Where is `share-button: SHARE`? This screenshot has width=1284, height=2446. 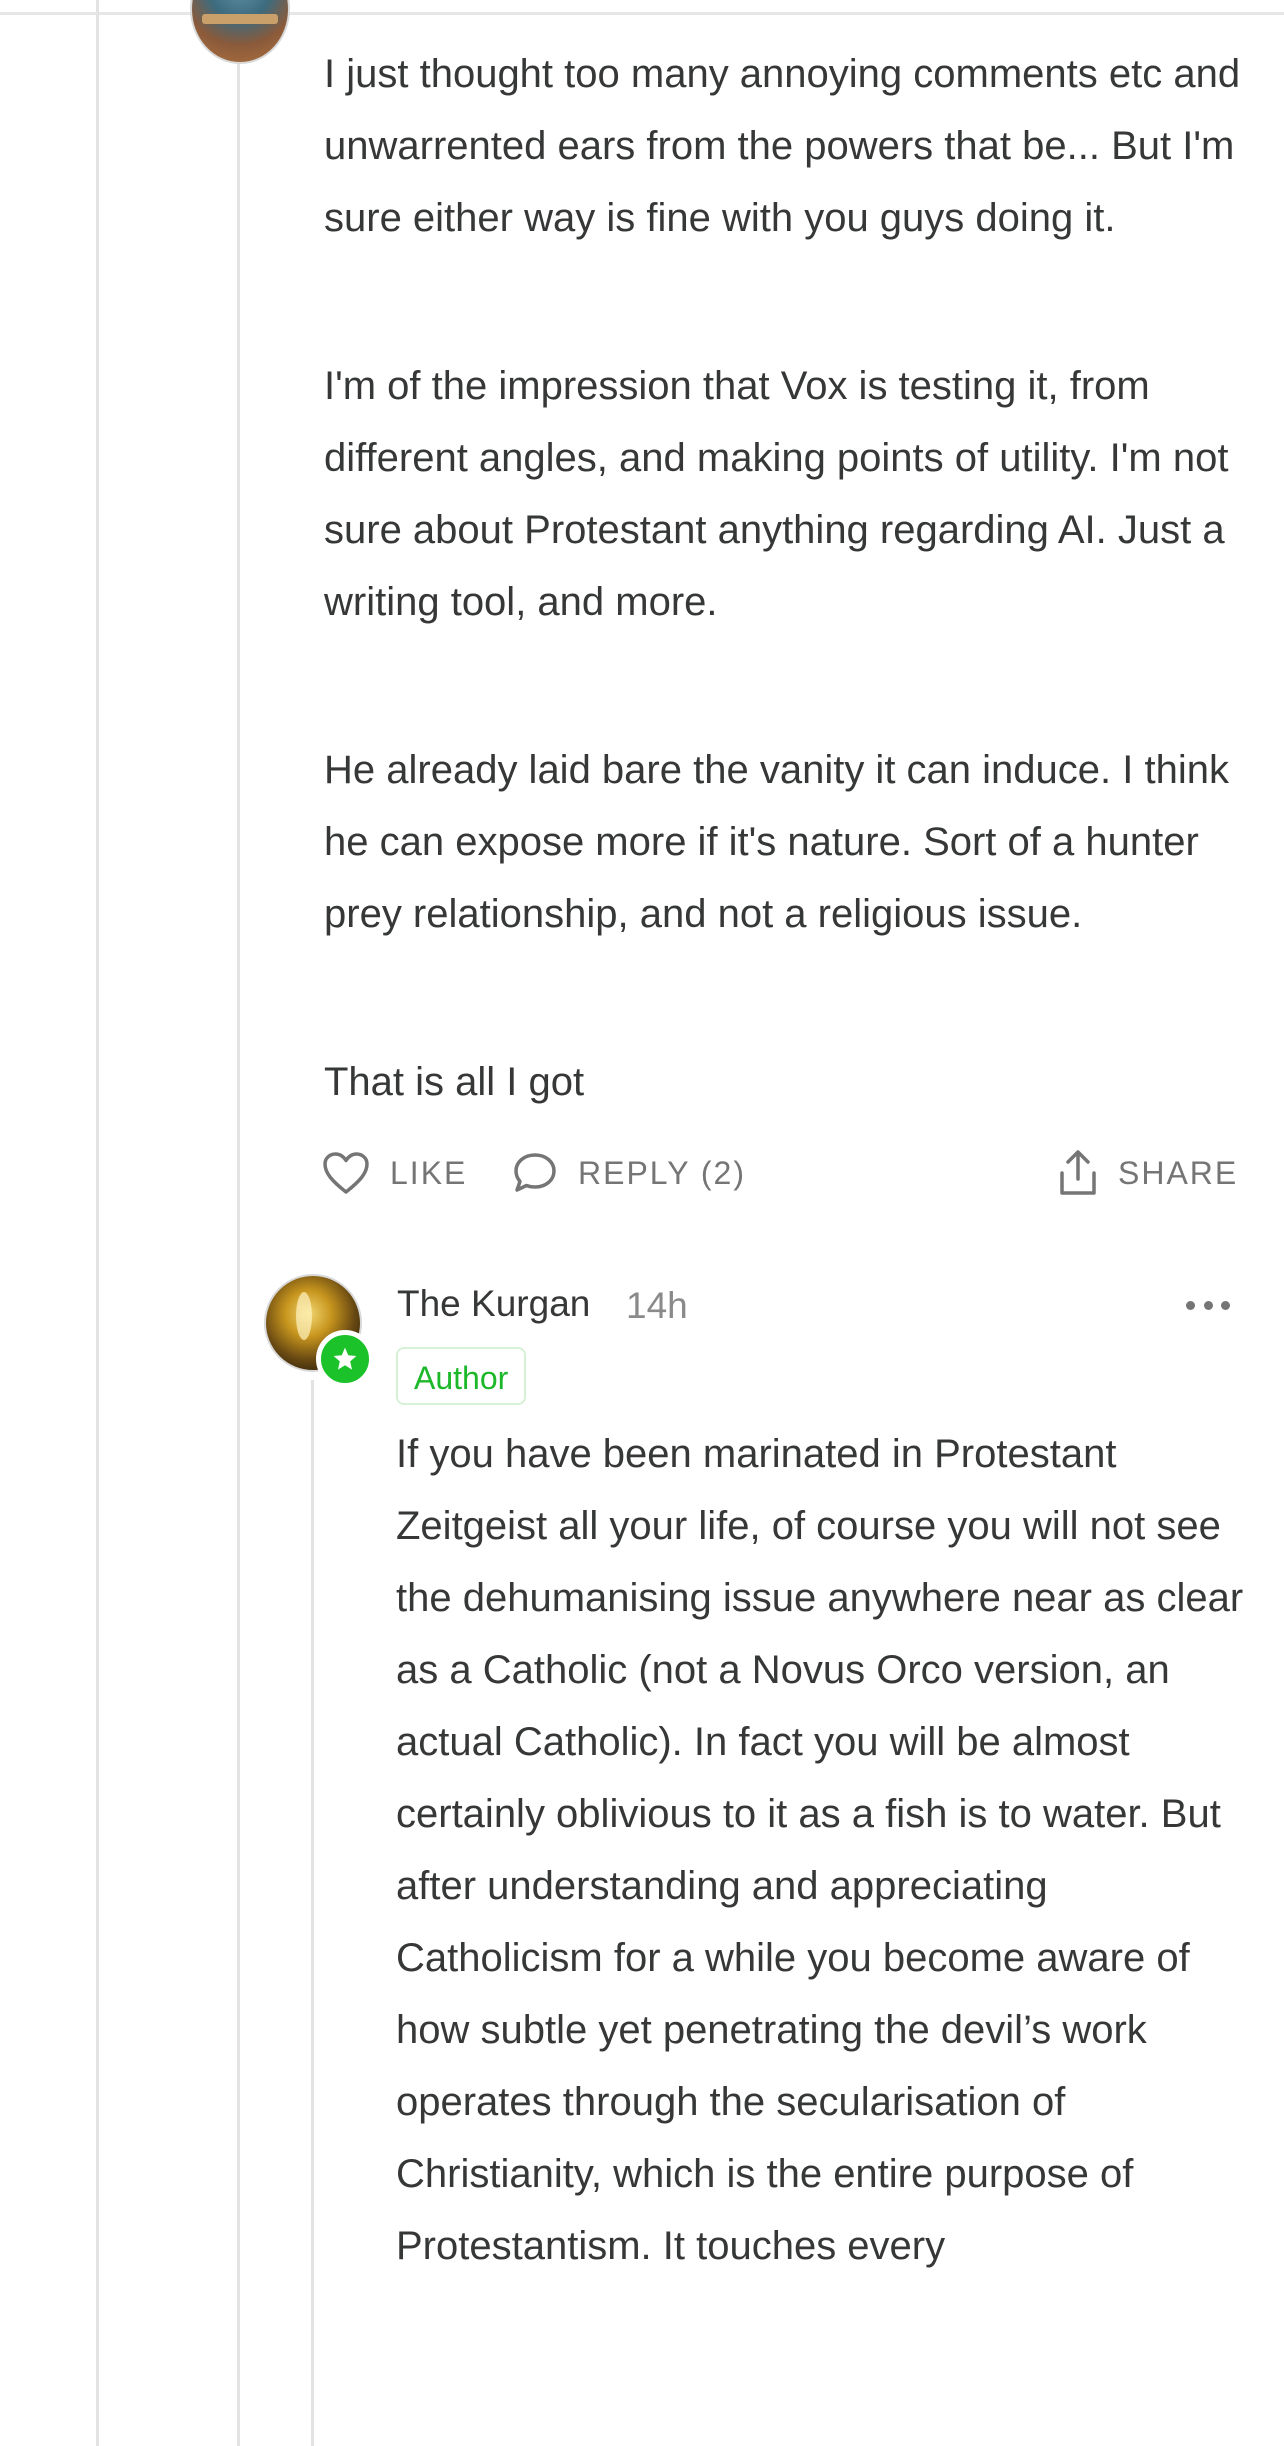 share-button: SHARE is located at coordinates (1148, 1173).